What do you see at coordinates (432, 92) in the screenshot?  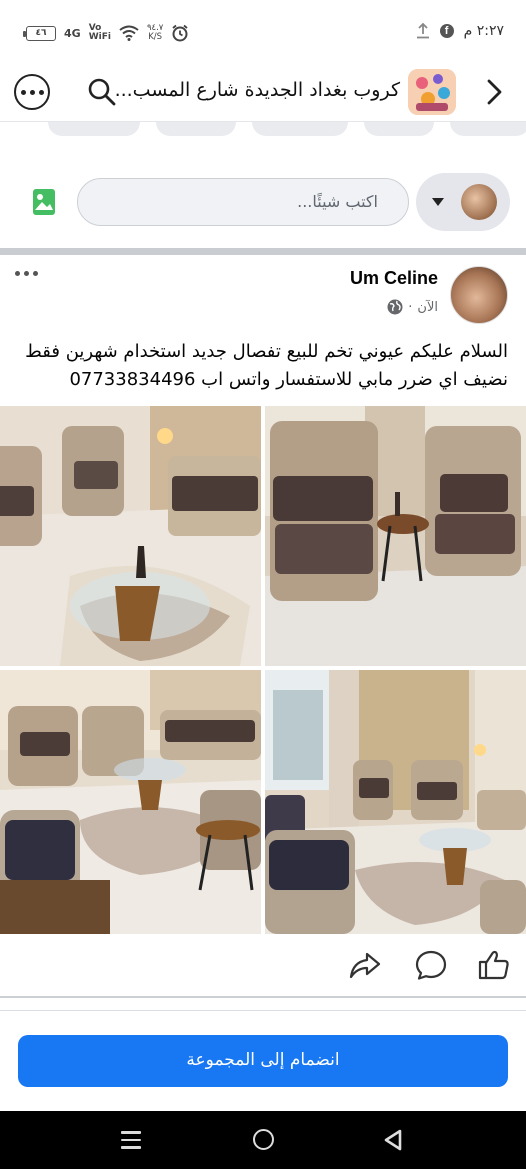 I see `group-cover-thumbnail` at bounding box center [432, 92].